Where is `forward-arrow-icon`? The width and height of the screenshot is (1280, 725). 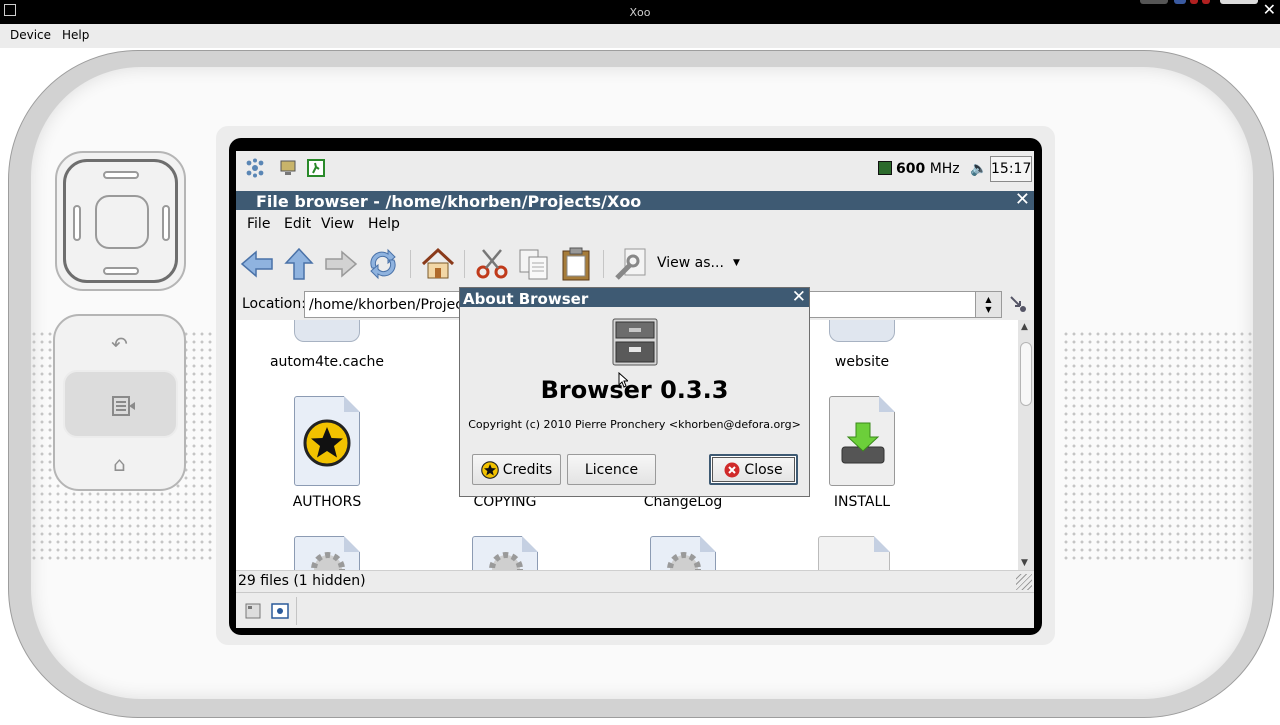 forward-arrow-icon is located at coordinates (341, 264).